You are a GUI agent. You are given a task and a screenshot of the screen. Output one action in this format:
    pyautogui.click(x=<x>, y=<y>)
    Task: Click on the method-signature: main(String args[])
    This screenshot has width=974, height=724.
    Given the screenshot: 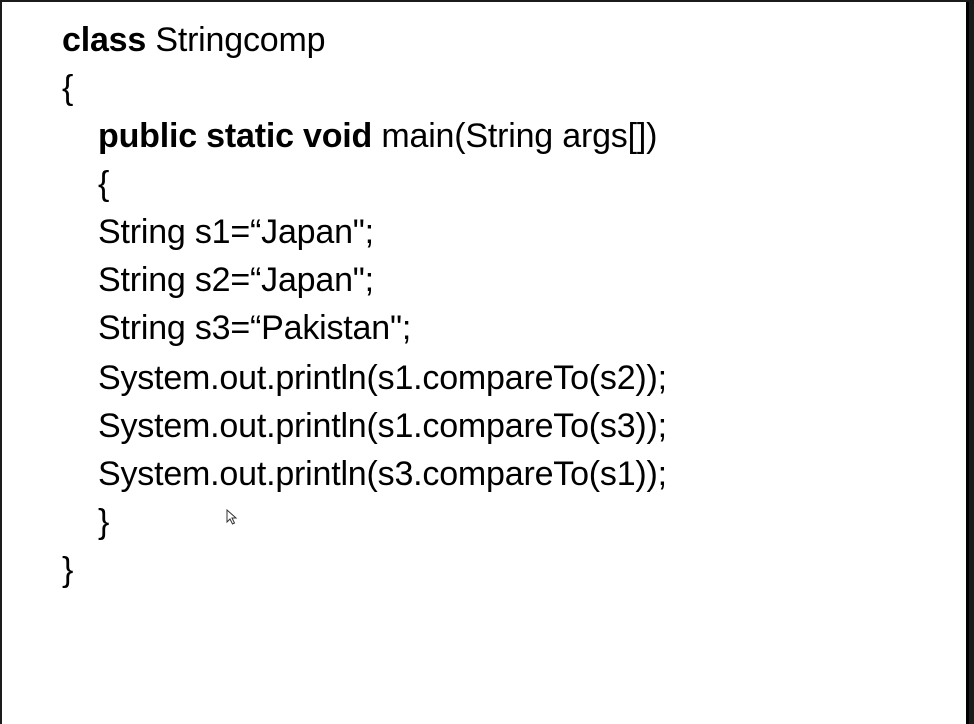 What is the action you would take?
    pyautogui.click(x=515, y=136)
    